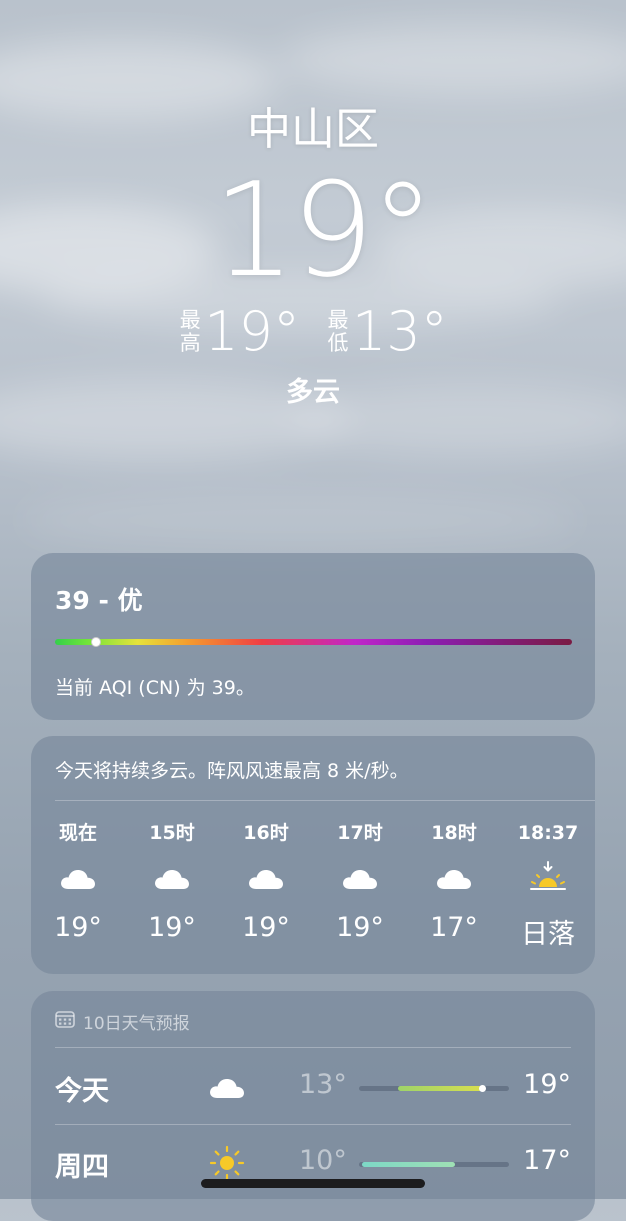  Describe the element at coordinates (400, 331) in the screenshot. I see `low-temp: 13°` at that location.